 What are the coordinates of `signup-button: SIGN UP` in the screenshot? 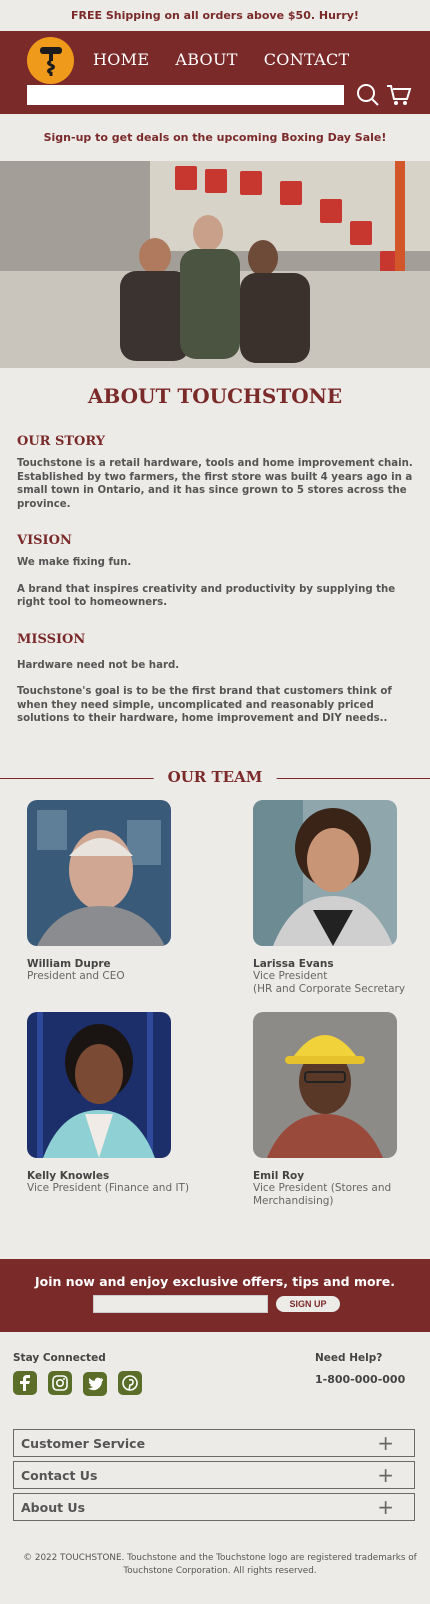 It's located at (308, 1304).